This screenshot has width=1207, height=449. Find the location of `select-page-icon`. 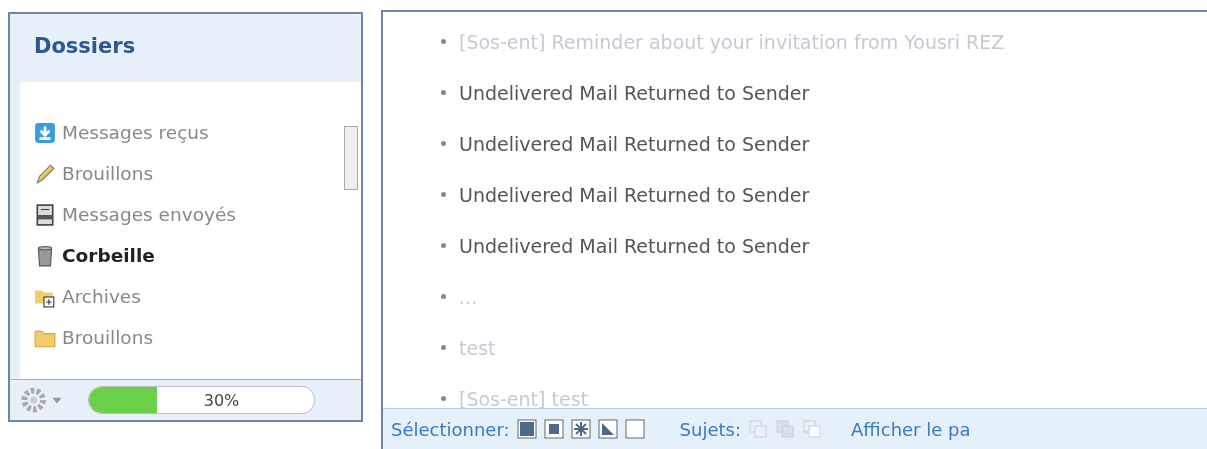

select-page-icon is located at coordinates (553, 429).